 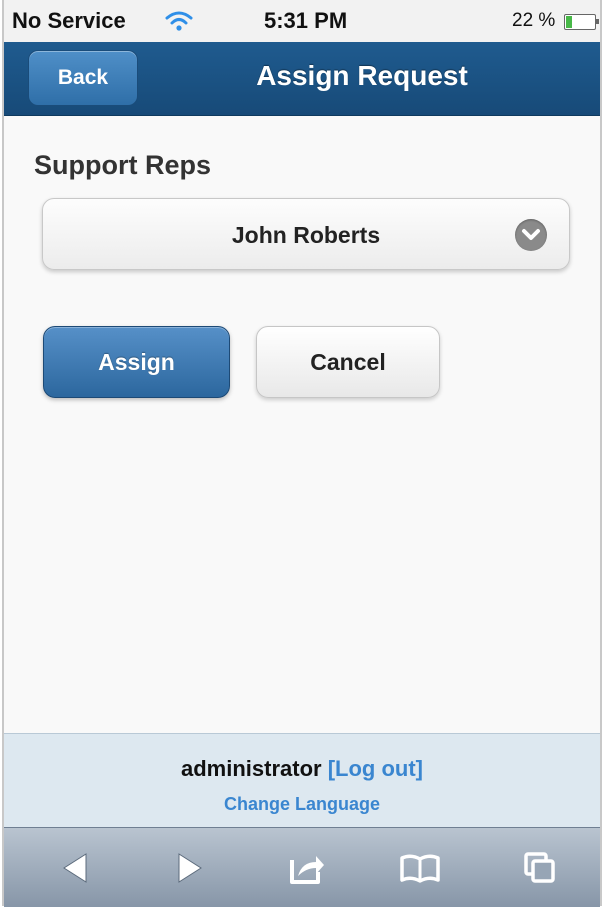 I want to click on back-button: Back, so click(x=83, y=78).